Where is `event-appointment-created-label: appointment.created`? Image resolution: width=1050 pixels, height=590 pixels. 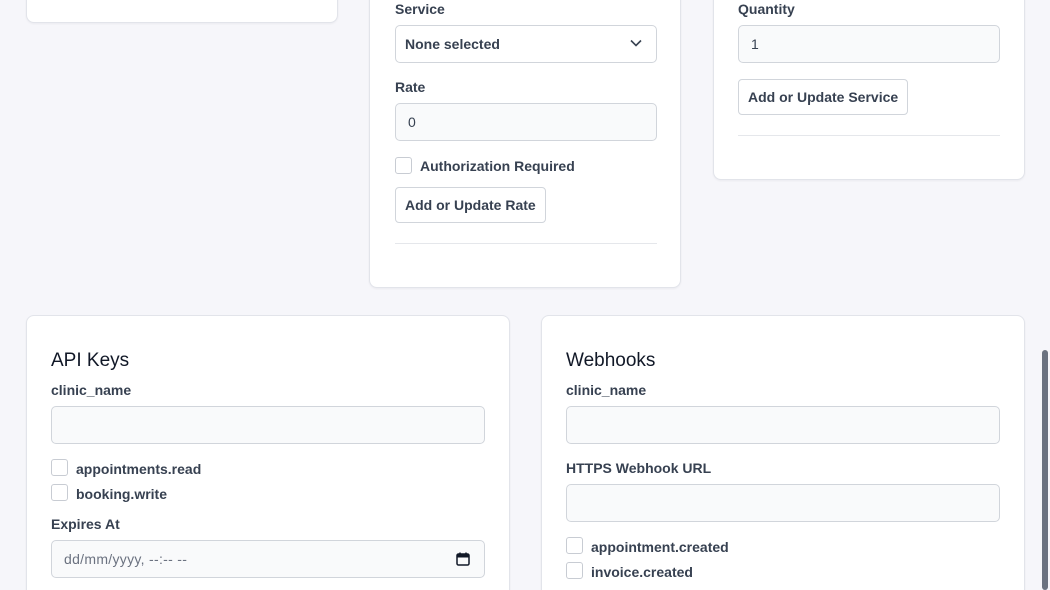
event-appointment-created-label: appointment.created is located at coordinates (660, 547).